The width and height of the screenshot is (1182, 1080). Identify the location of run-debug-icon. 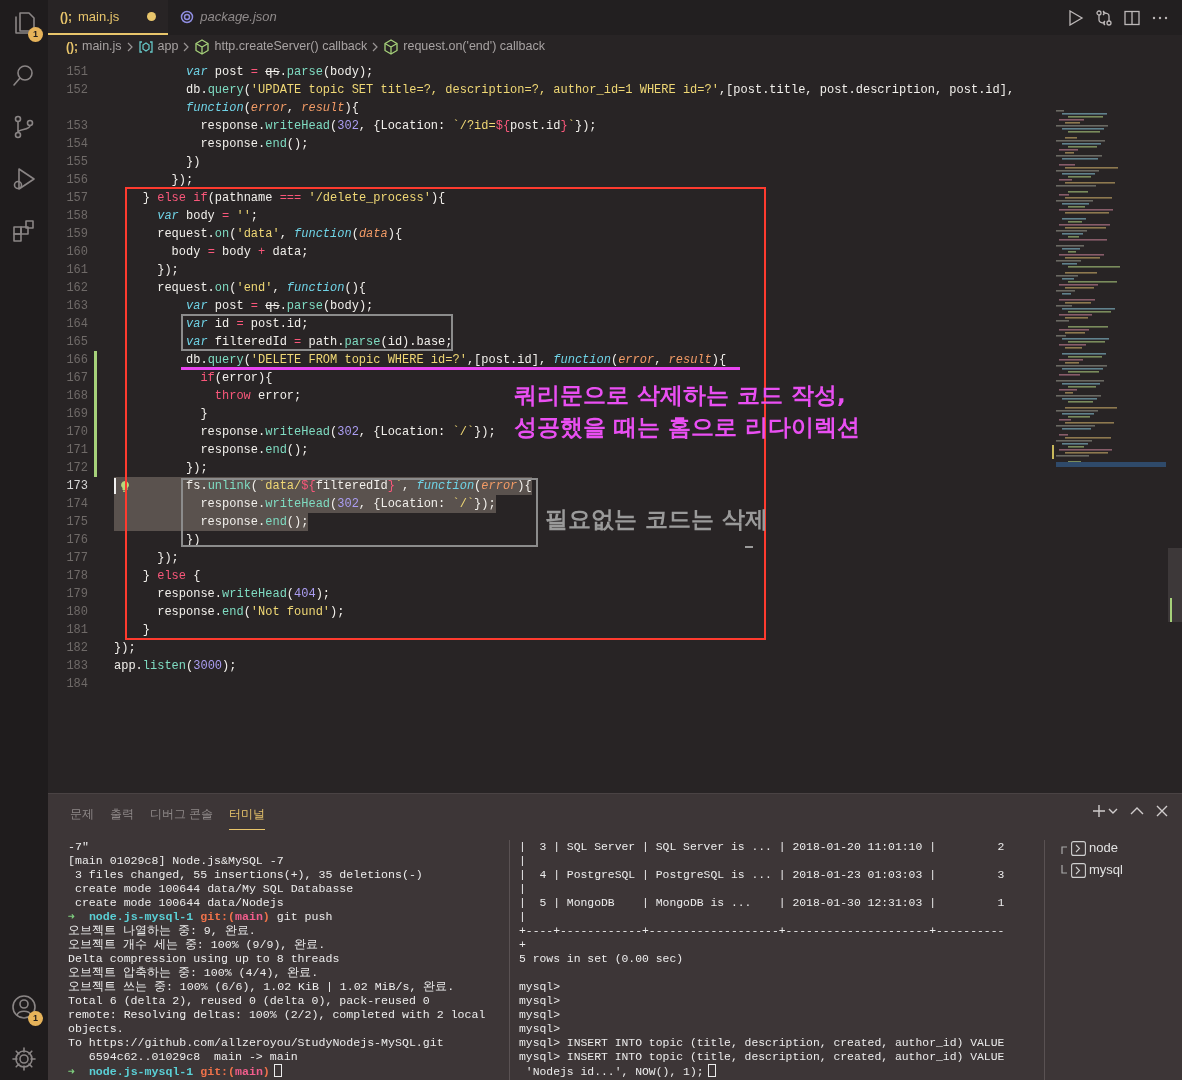
(24, 179).